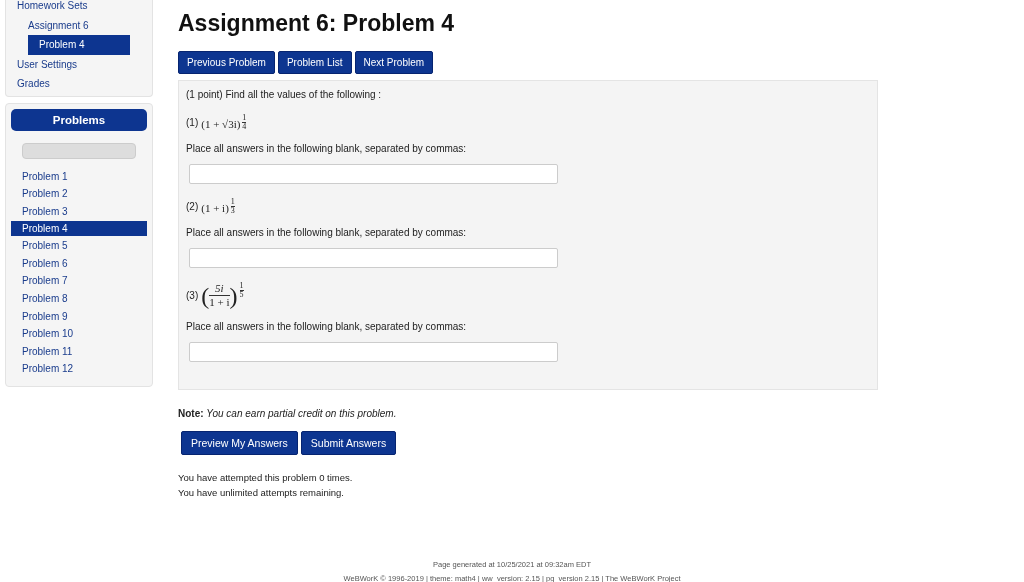 The image size is (1024, 582). Describe the element at coordinates (79, 45) in the screenshot. I see `nav-link: Problem 4` at that location.